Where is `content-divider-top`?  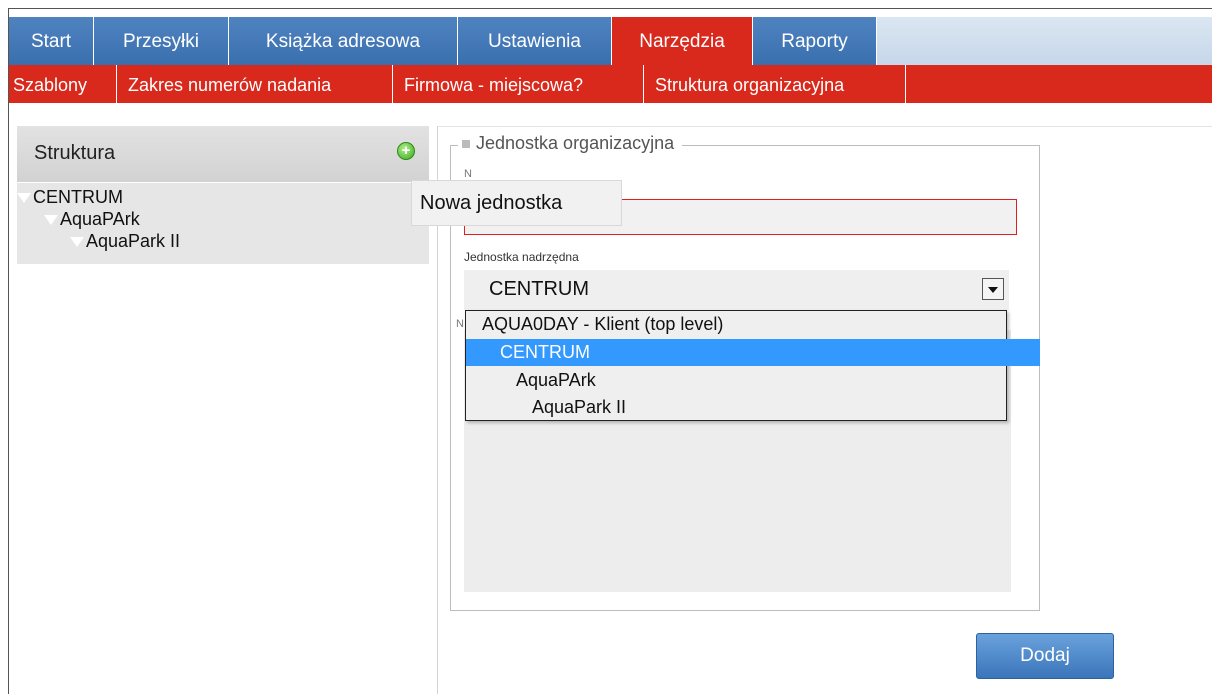
content-divider-top is located at coordinates (824, 126).